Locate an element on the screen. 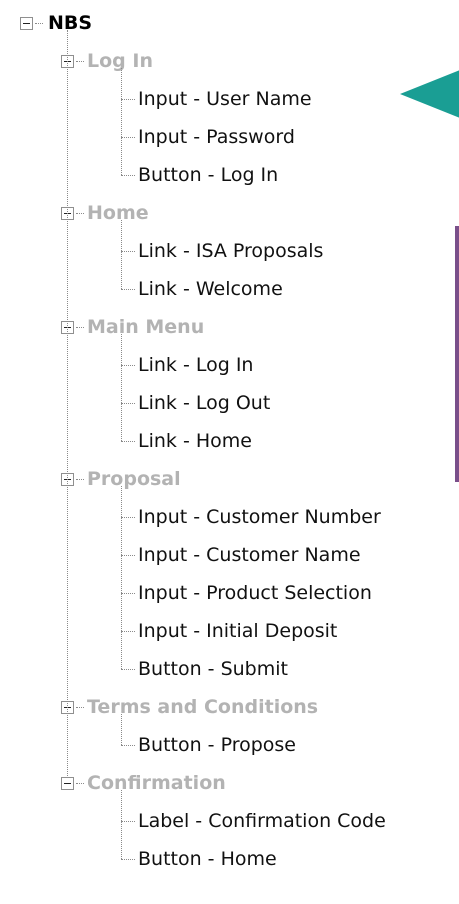  tree-leaf-node: Button - Home is located at coordinates (199, 859).